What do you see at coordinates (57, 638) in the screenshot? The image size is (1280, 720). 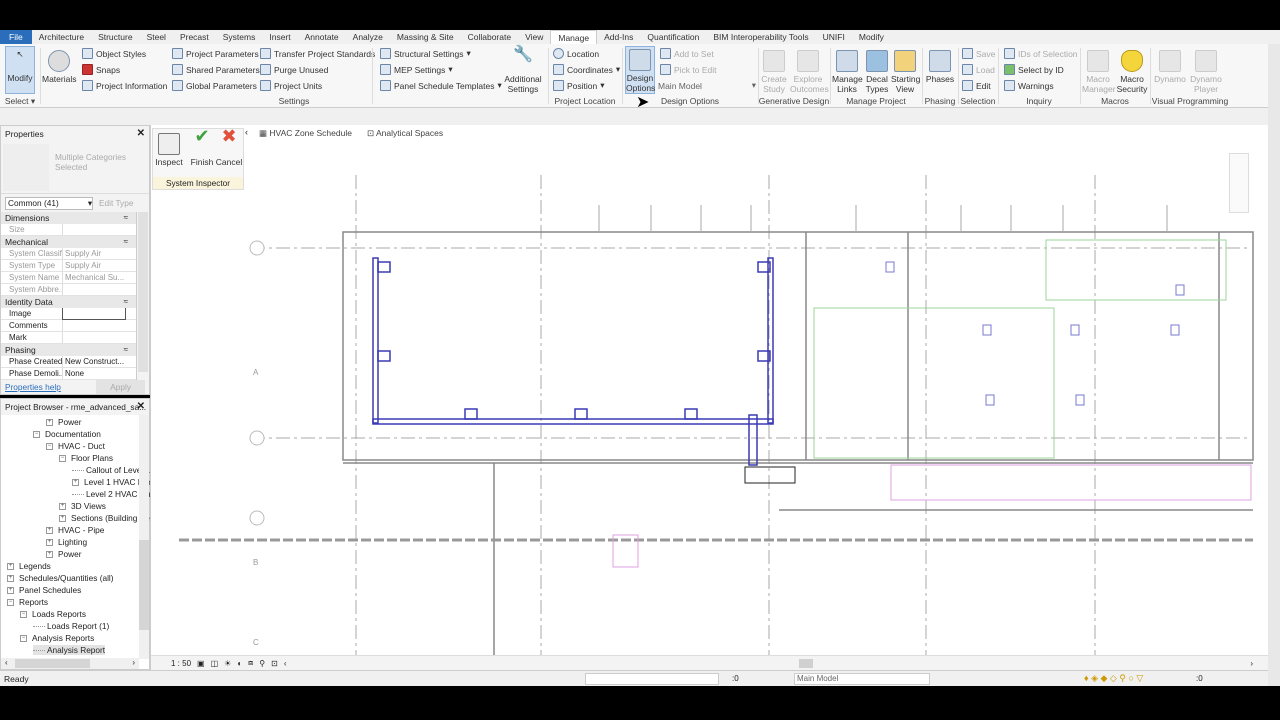 I see `browser-item: − Analysis Reports` at bounding box center [57, 638].